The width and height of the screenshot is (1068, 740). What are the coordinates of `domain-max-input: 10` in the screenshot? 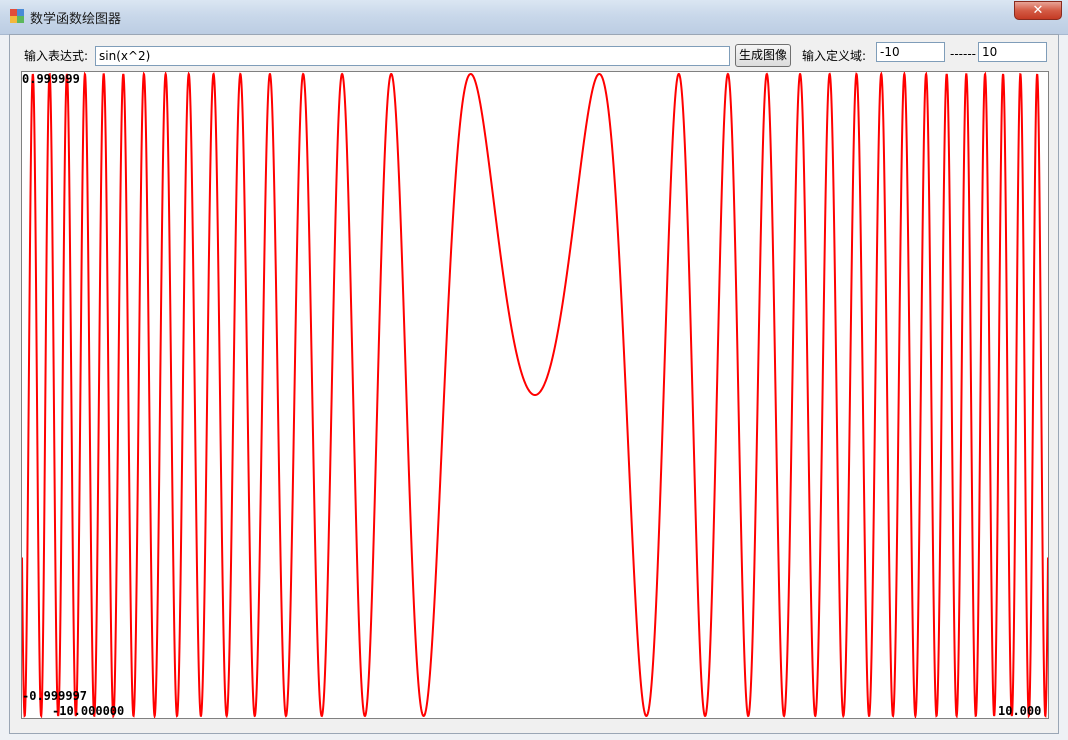 It's located at (1012, 52).